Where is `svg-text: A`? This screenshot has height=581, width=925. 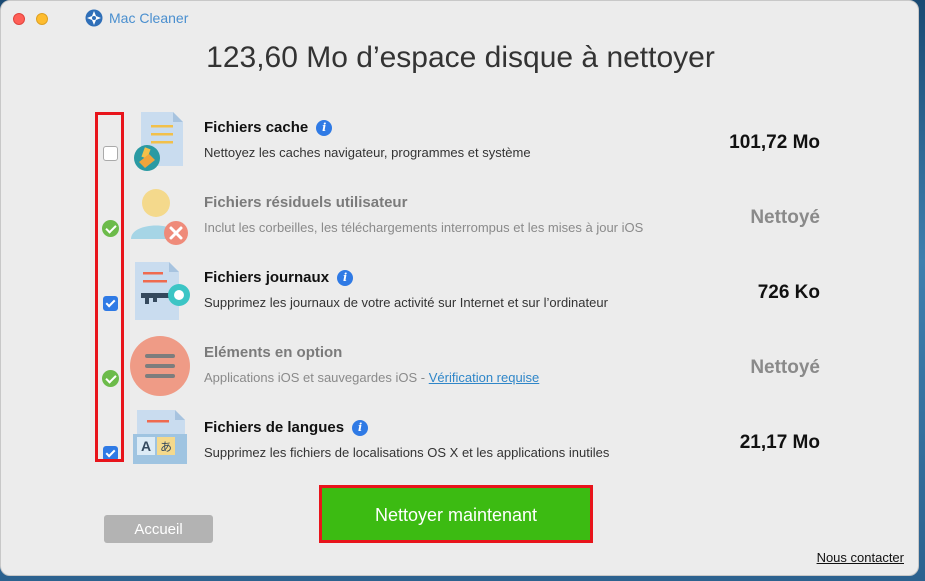 svg-text: A is located at coordinates (146, 446).